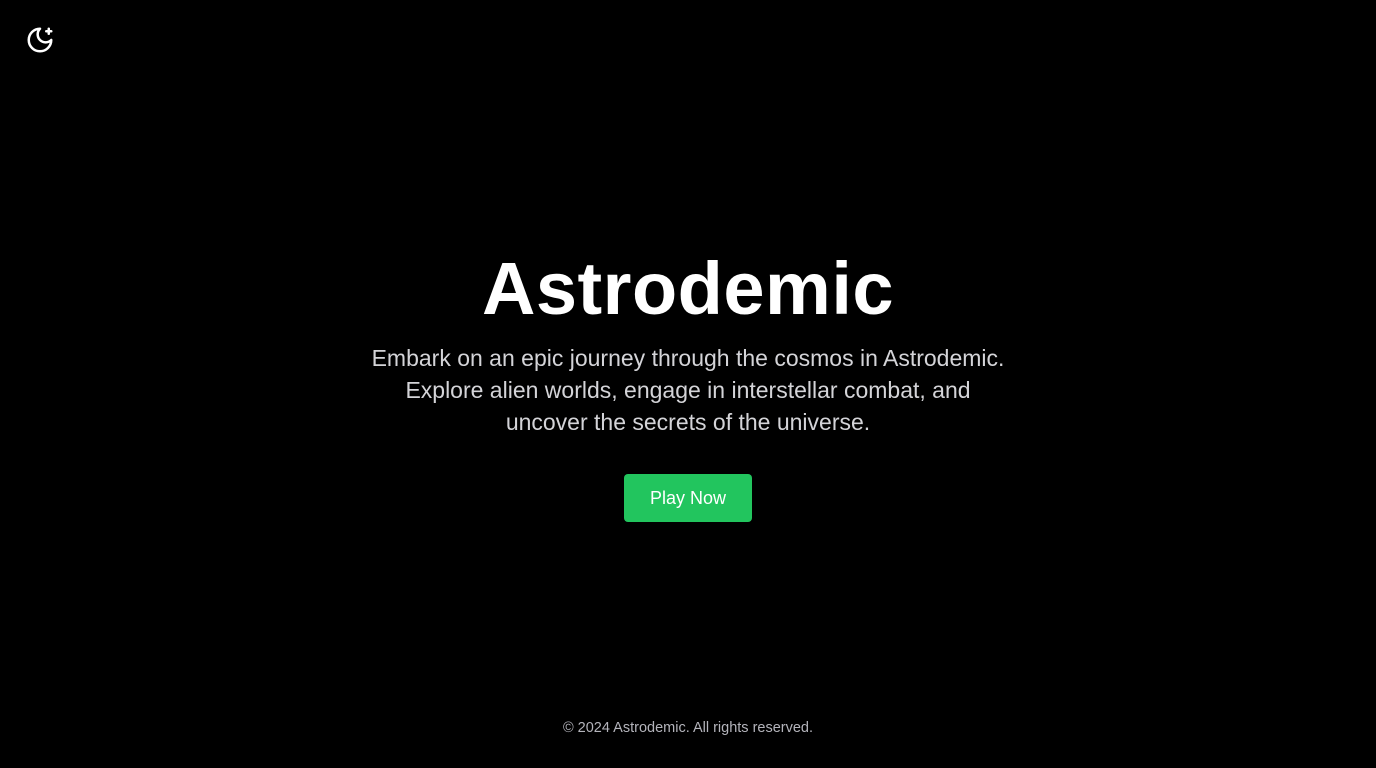 This screenshot has width=1376, height=768. I want to click on moon-sparkle-icon, so click(40, 40).